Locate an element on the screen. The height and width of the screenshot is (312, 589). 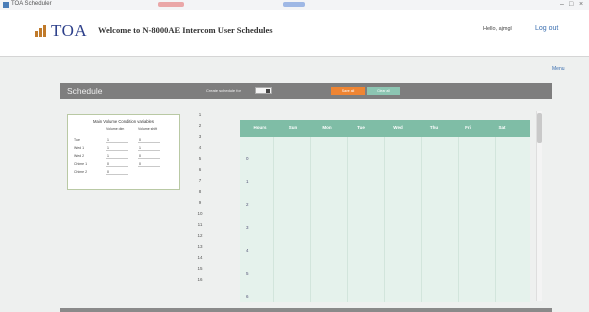
grid-header-wed: Wed is located at coordinates (398, 127).